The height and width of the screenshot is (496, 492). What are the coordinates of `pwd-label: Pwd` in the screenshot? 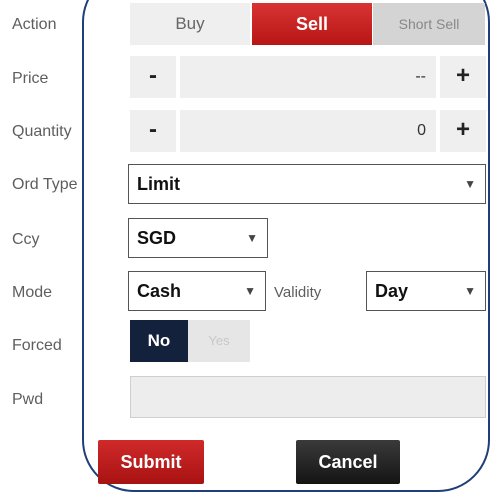 It's located at (28, 399).